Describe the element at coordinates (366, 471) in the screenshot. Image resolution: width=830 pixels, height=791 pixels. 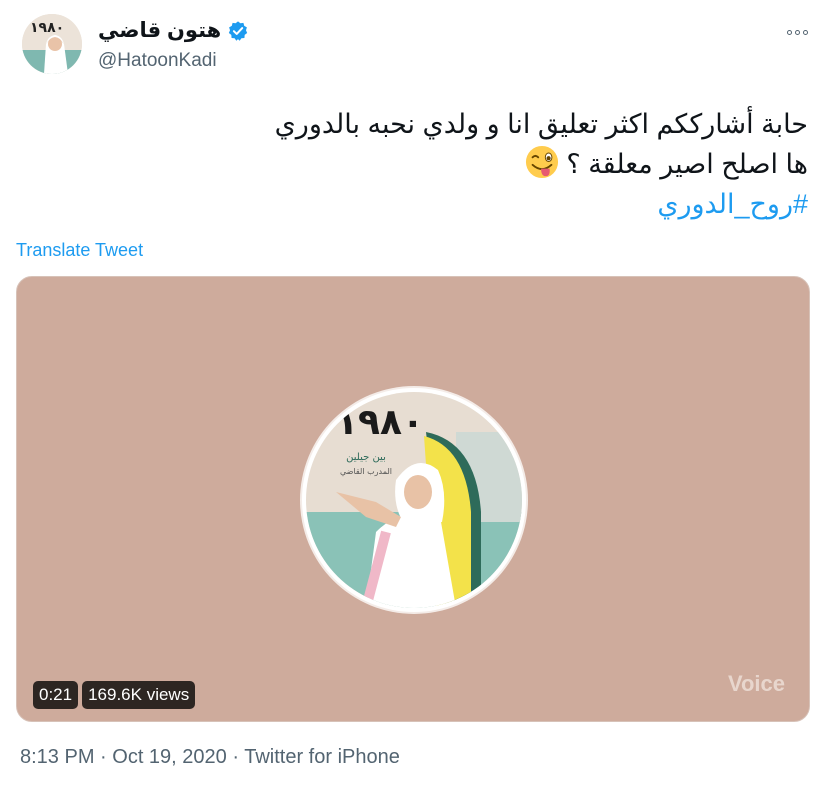
I see `cover-sub2: المدرب القاضي` at that location.